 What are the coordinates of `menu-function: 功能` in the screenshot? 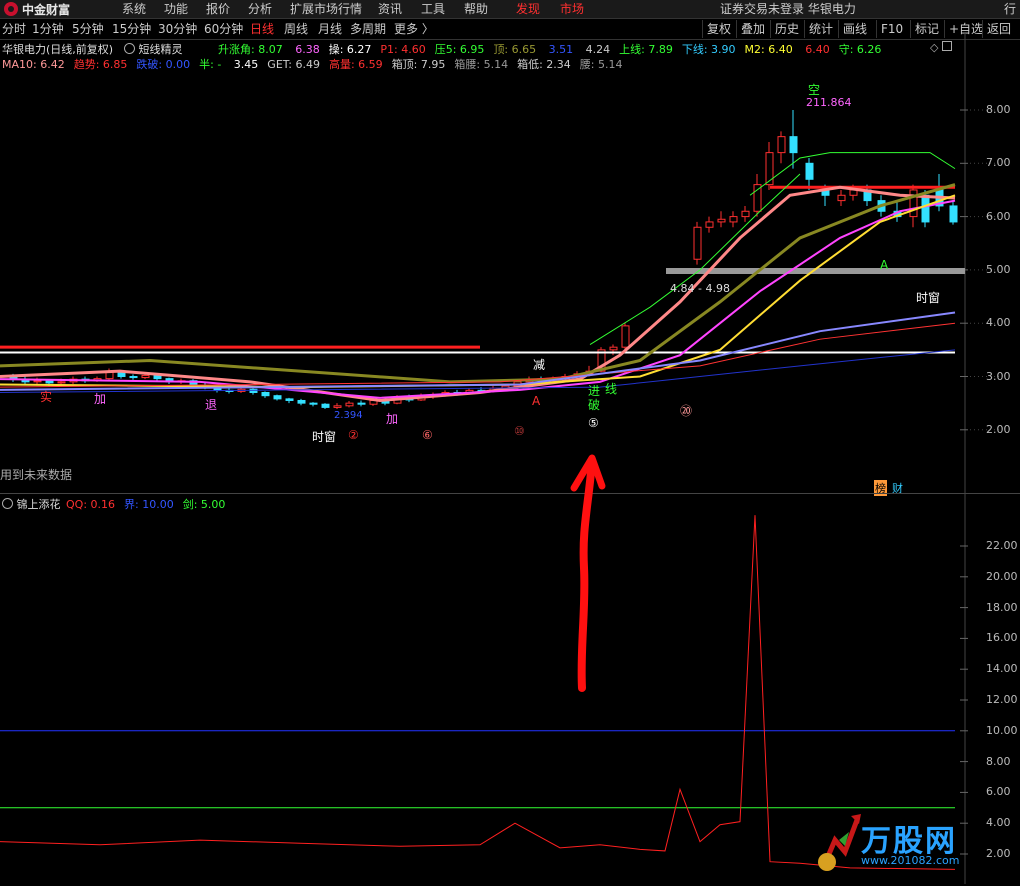 It's located at (176, 9).